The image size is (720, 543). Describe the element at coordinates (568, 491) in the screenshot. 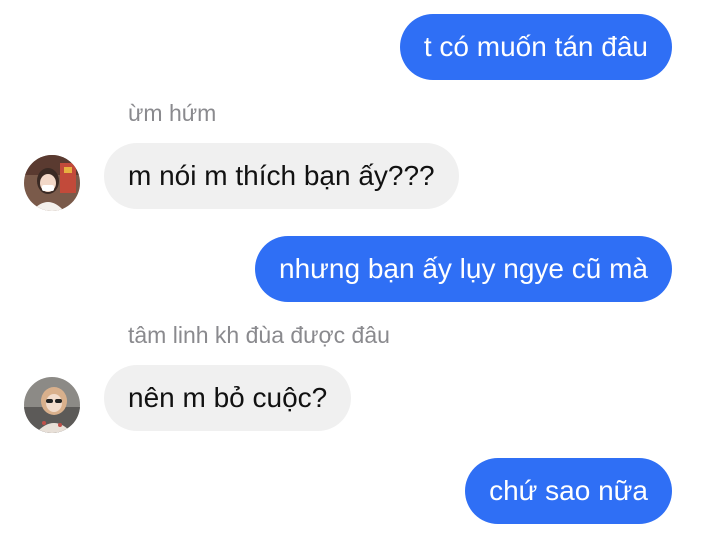

I see `outgoing-message-bubble: chứ sao nữa` at that location.